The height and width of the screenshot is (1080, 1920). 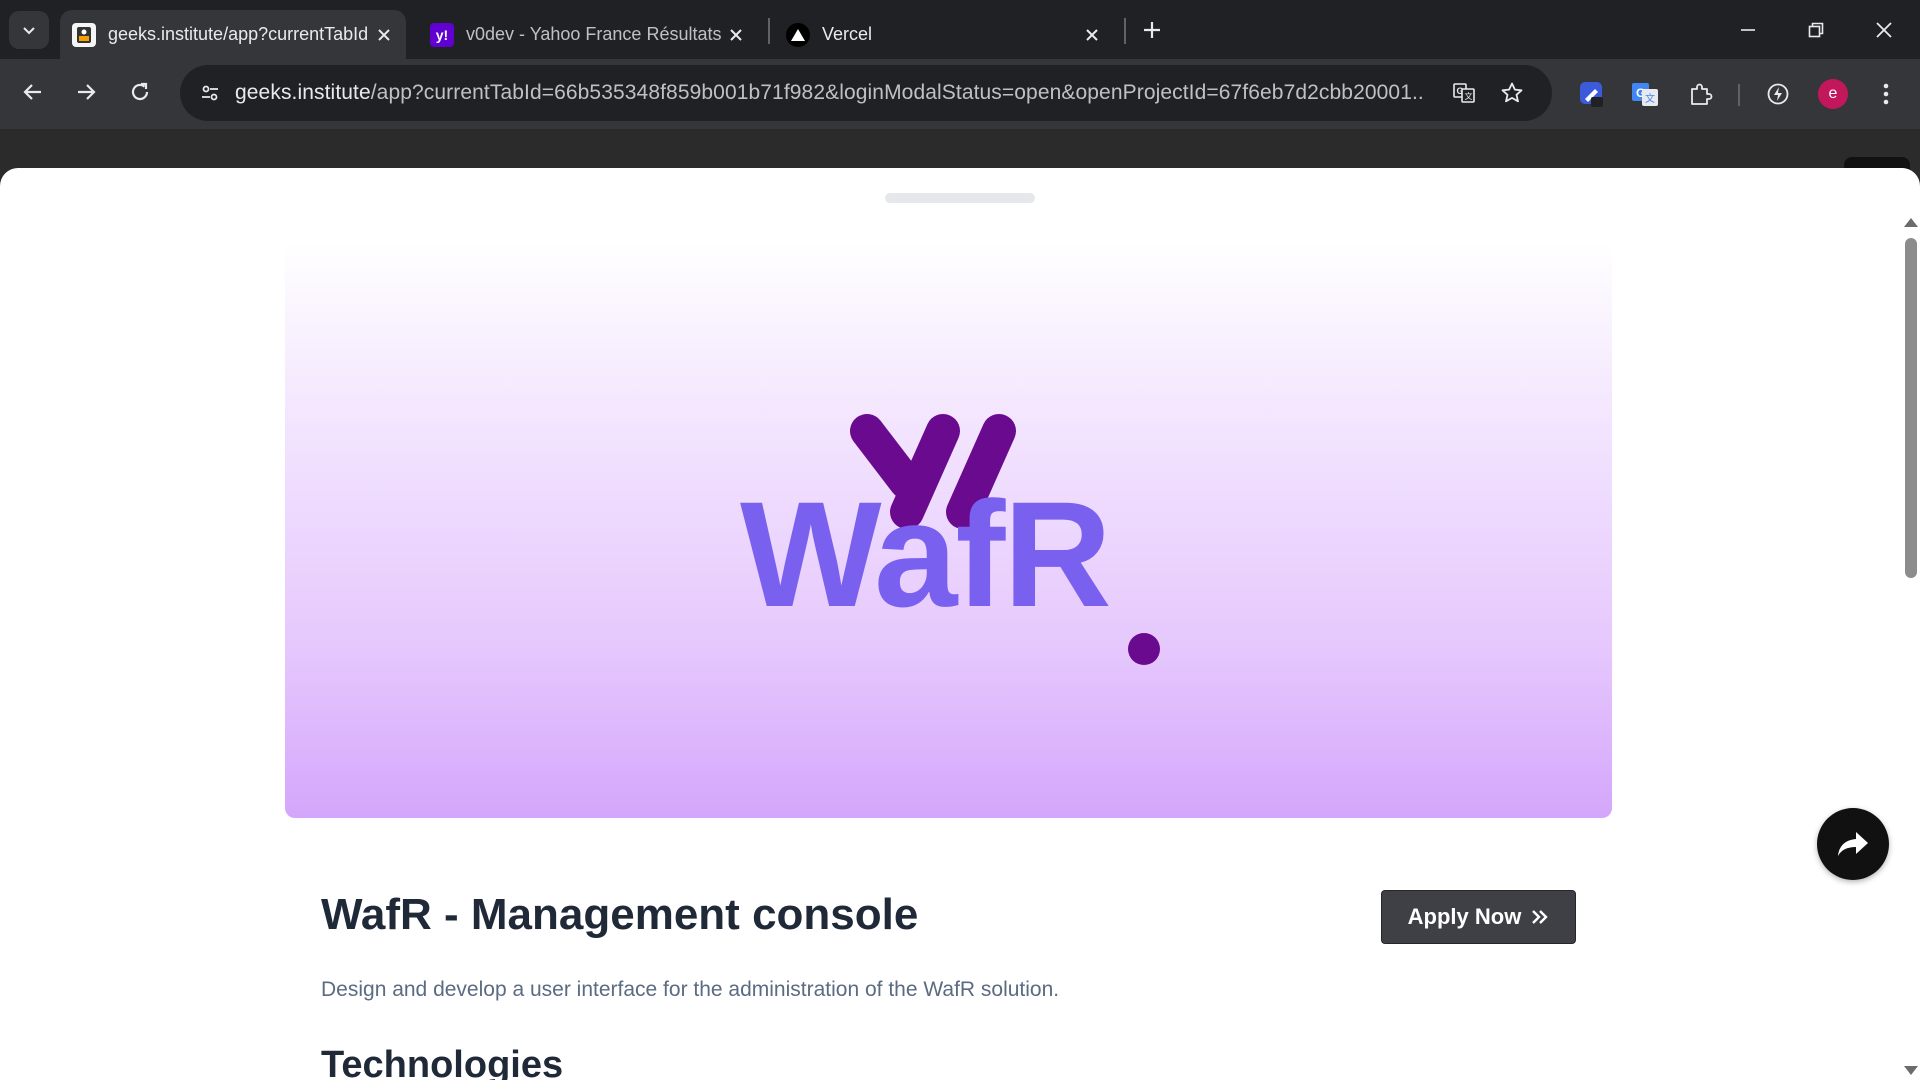 I want to click on speed-icon, so click(x=1778, y=94).